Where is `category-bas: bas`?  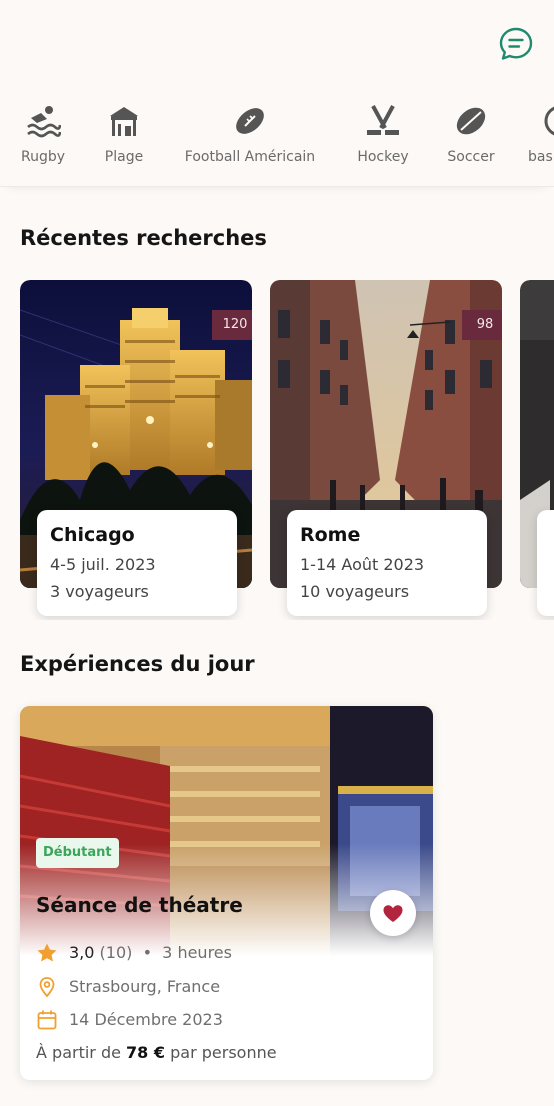 category-bas: bas is located at coordinates (541, 138).